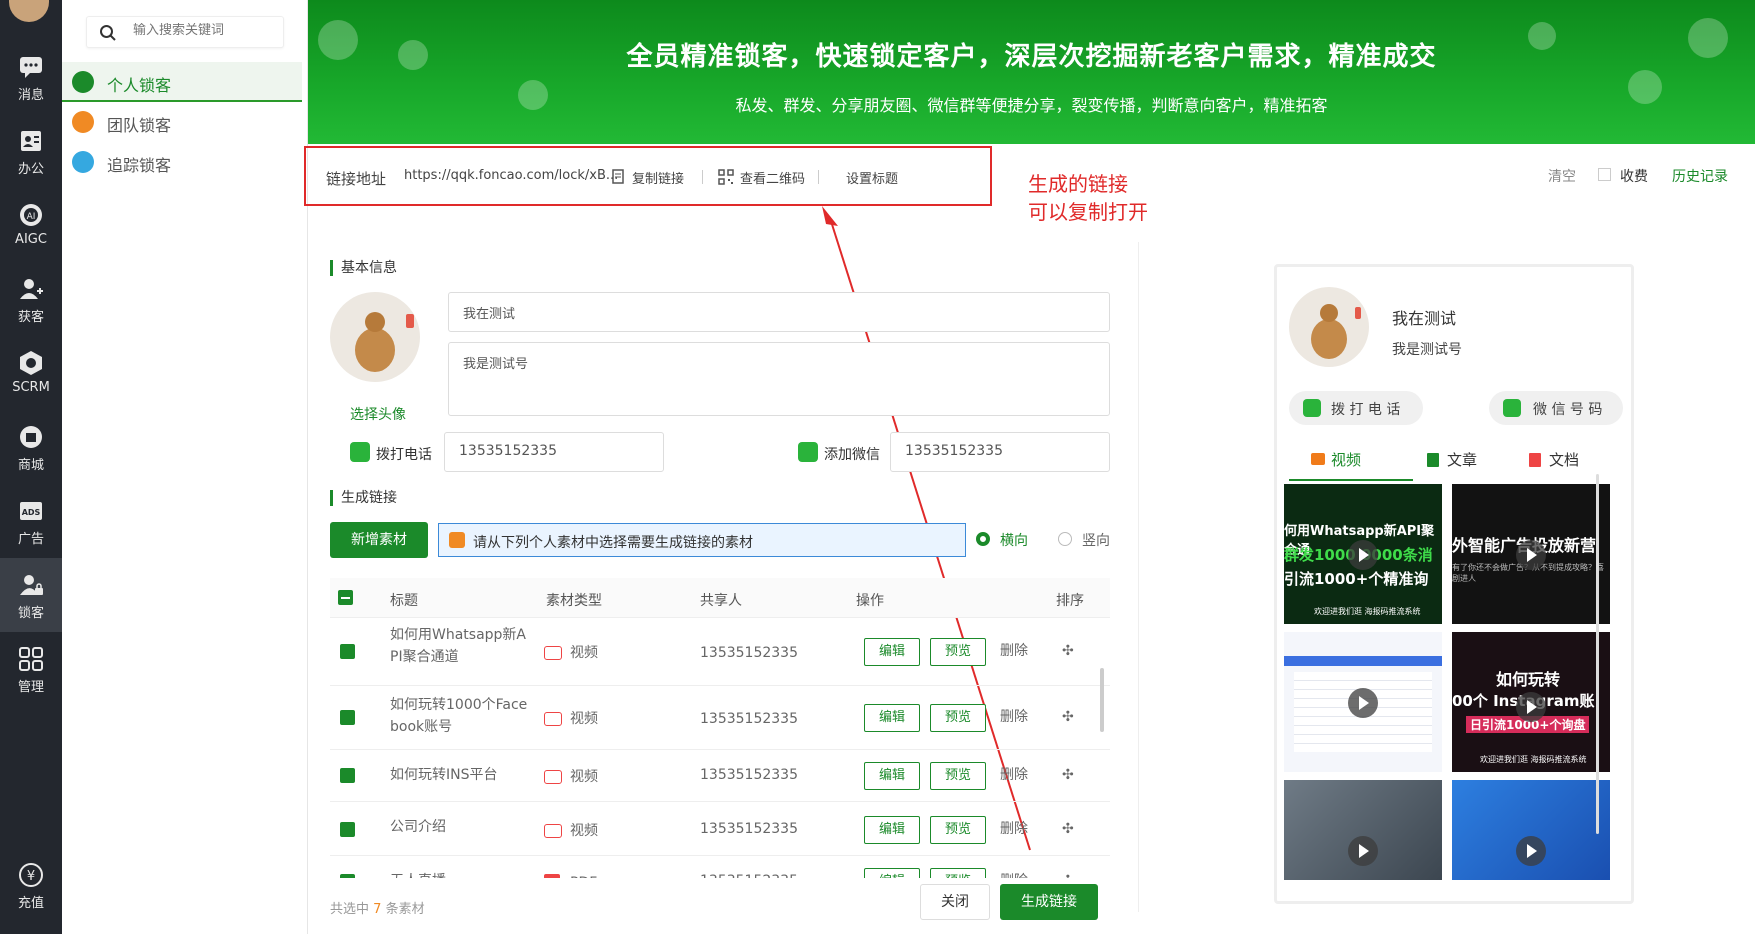 The height and width of the screenshot is (934, 1755). Describe the element at coordinates (360, 452) in the screenshot. I see `phone-icon` at that location.